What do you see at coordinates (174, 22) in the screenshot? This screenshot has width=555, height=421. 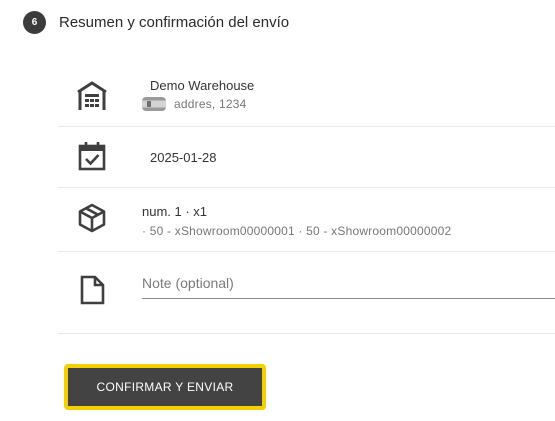 I see `step-title: Resumen y confirmación del envío` at bounding box center [174, 22].